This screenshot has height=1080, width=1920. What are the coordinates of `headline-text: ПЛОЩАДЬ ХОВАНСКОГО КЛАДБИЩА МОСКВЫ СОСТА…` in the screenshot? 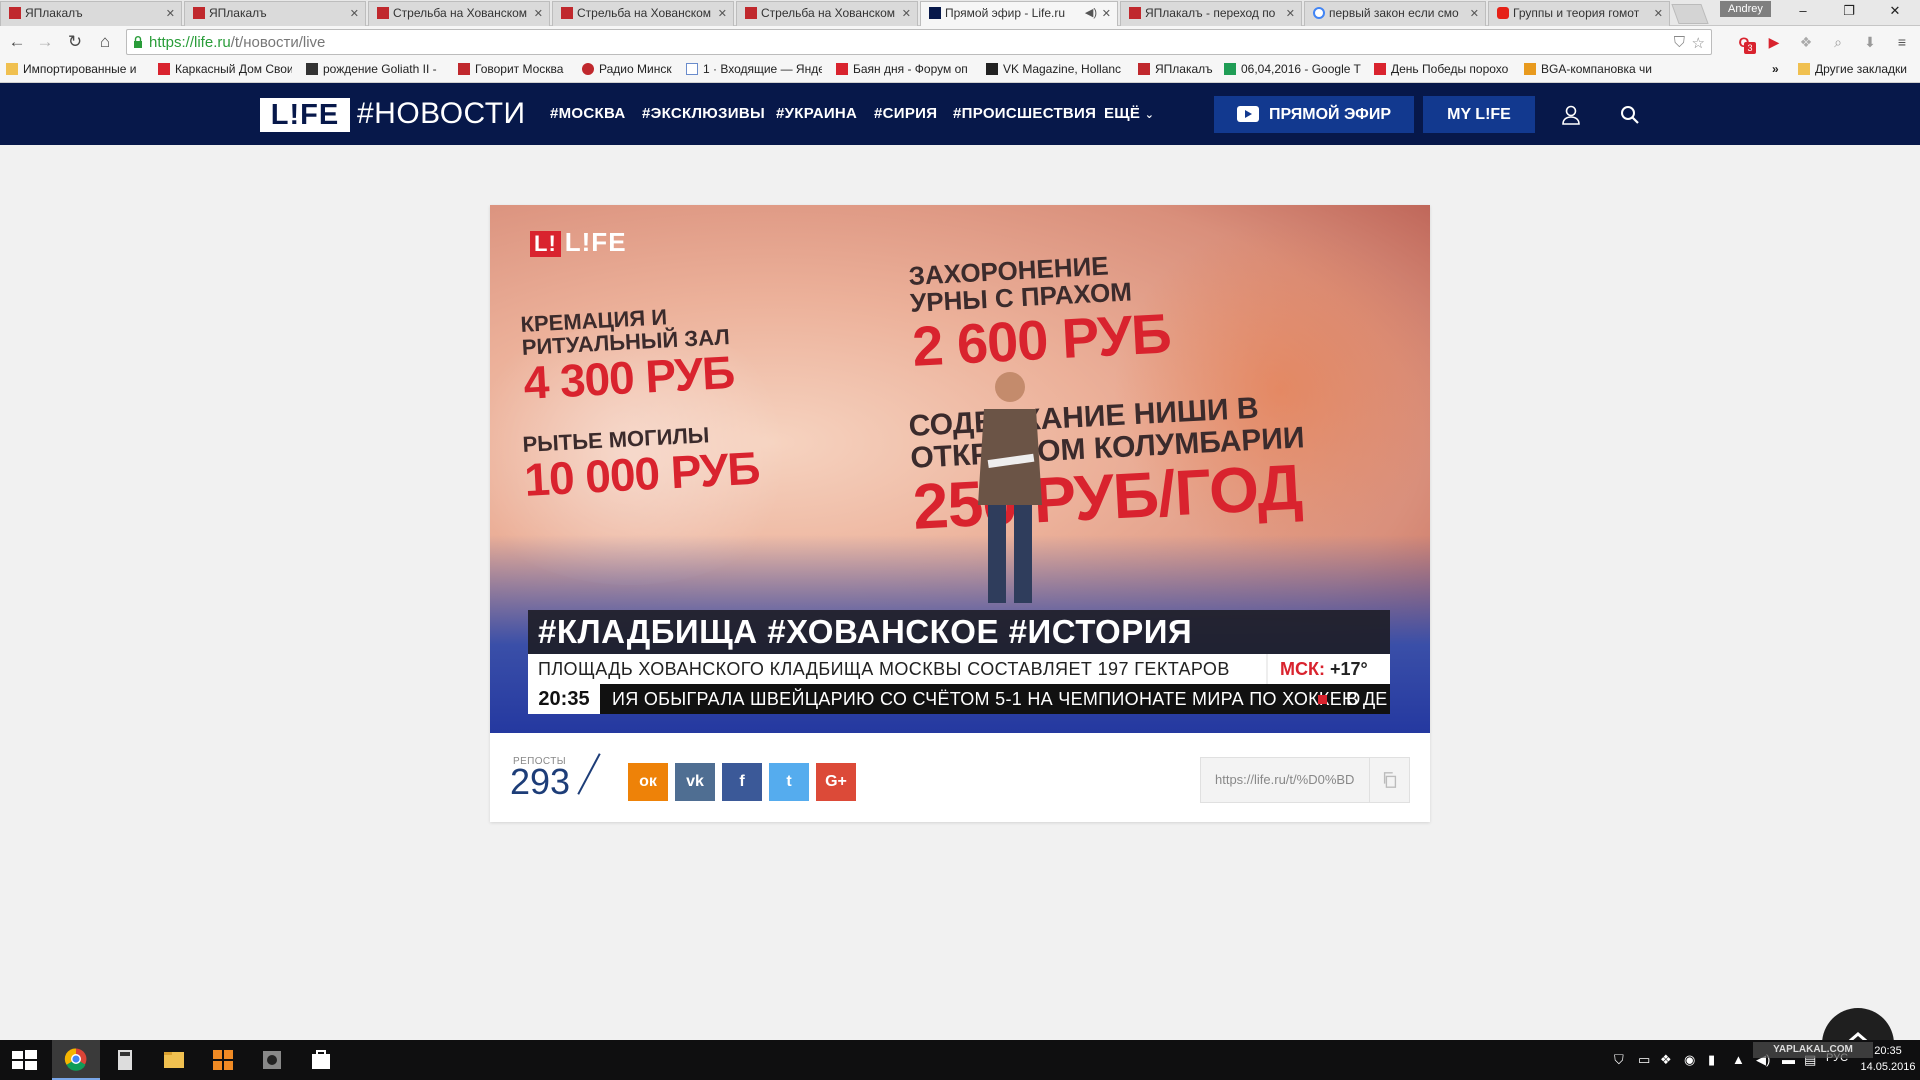 It's located at (884, 669).